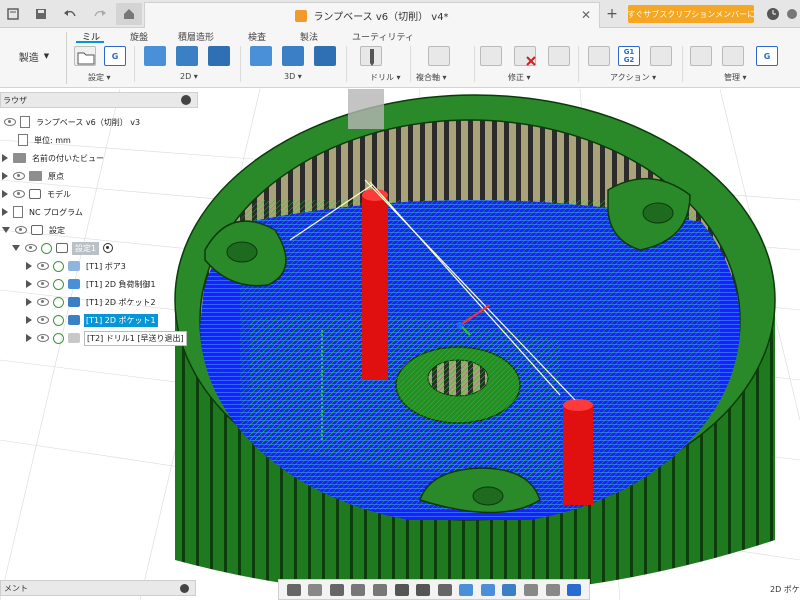 Image resolution: width=800 pixels, height=600 pixels. Describe the element at coordinates (525, 56) in the screenshot. I see `delete-icon` at that location.